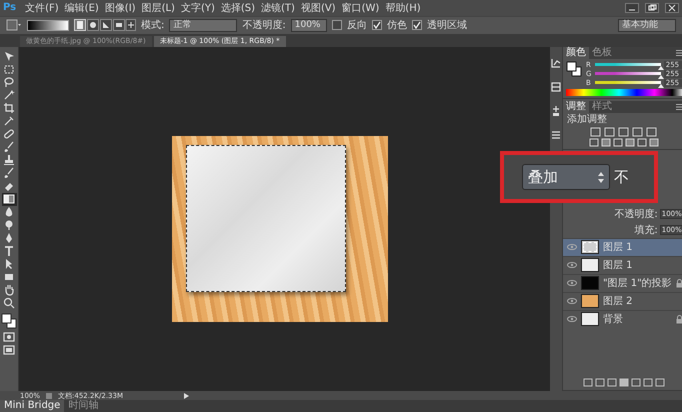  I want to click on drop-icon, so click(9, 212).